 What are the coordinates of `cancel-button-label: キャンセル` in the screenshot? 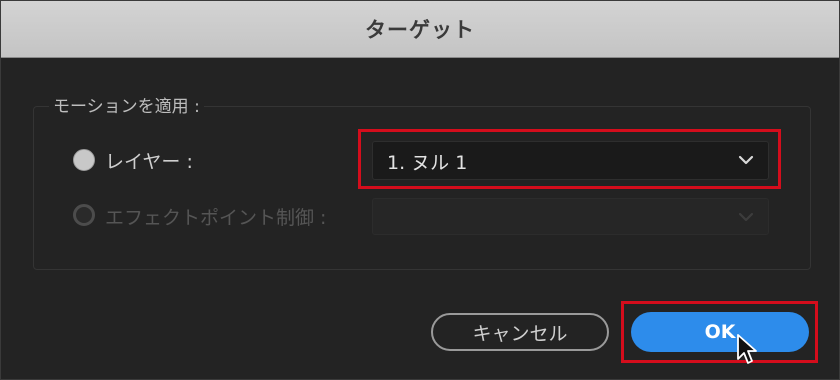 It's located at (520, 333).